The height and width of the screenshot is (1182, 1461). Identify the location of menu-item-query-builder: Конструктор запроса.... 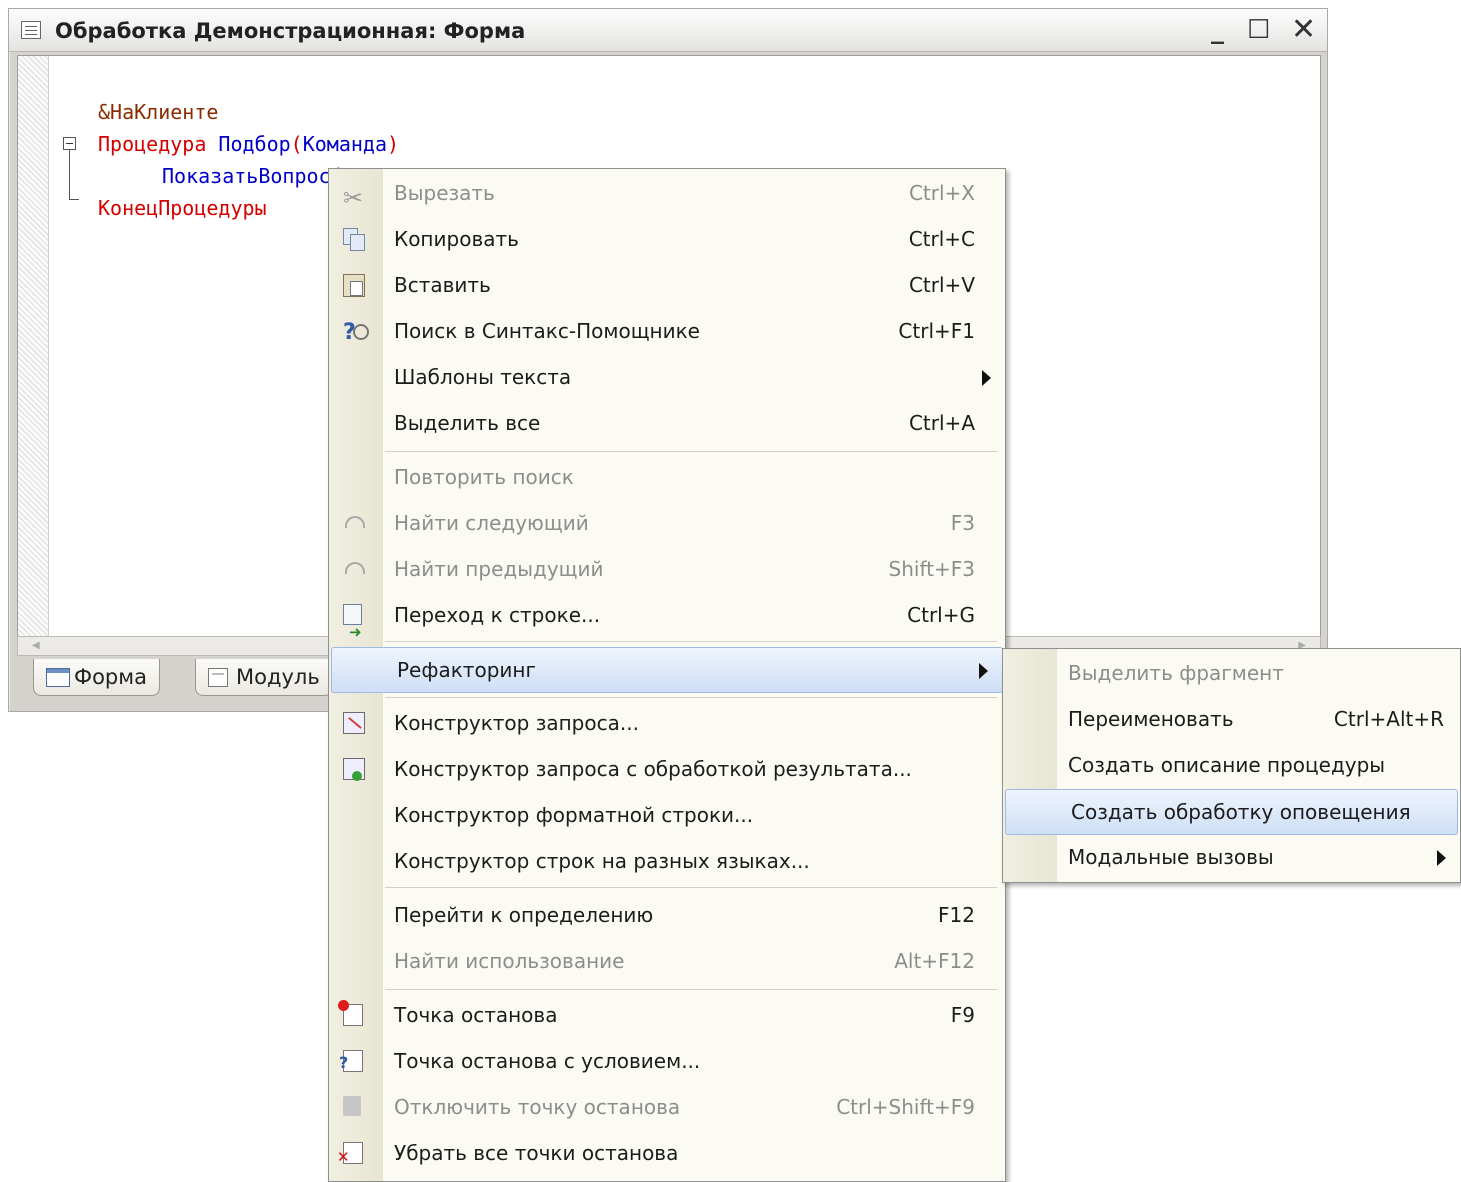
(667, 723).